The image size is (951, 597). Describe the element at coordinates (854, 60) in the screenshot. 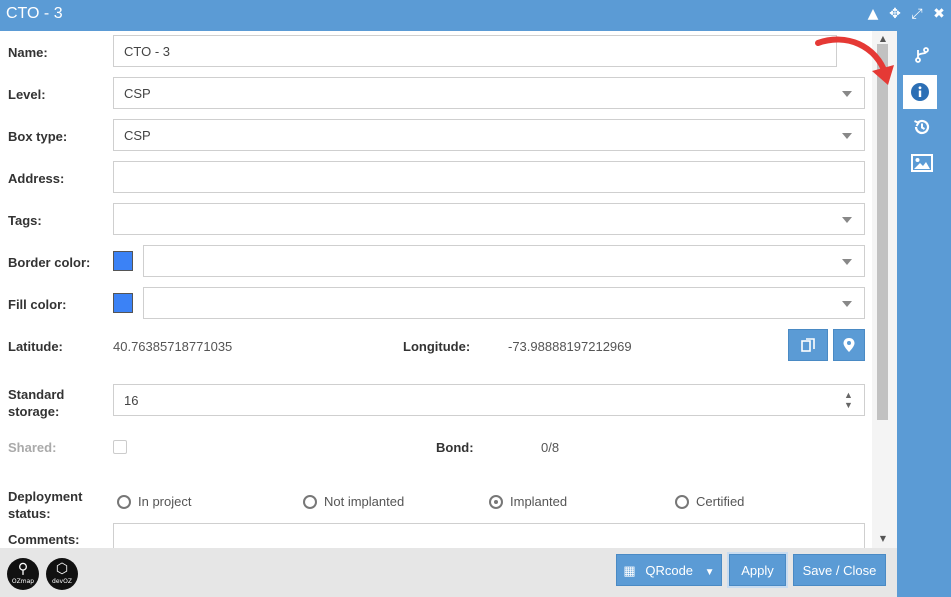

I see `annotation-arrow-icon` at that location.